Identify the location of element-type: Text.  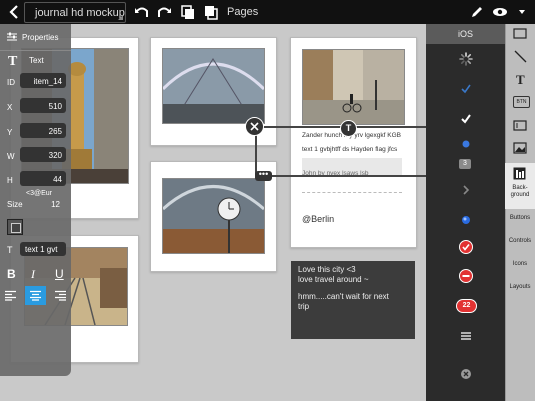
(36, 60).